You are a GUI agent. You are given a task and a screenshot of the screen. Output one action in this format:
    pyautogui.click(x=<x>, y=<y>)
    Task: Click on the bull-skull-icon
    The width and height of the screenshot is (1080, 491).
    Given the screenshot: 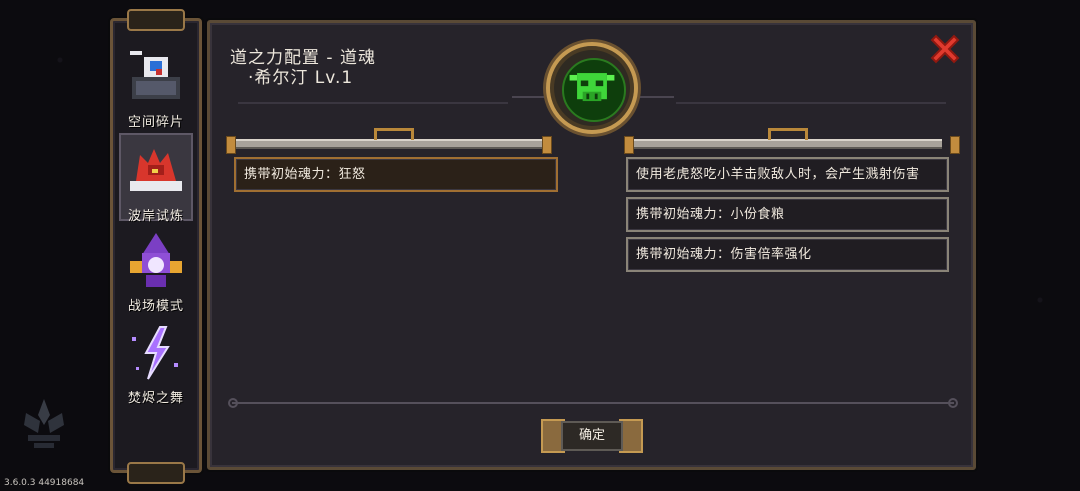 What is the action you would take?
    pyautogui.click(x=592, y=87)
    